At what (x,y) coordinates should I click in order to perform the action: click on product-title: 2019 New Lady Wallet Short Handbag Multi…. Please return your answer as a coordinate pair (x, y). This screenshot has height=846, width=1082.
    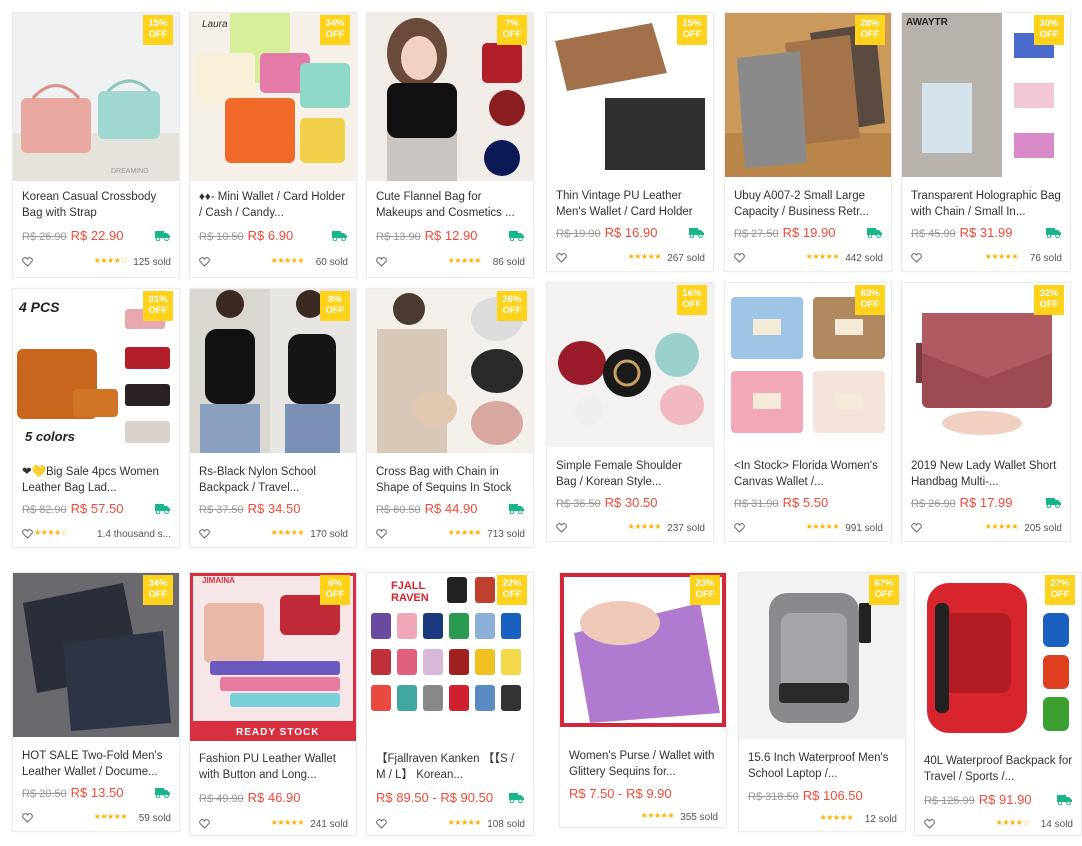
    Looking at the image, I should click on (986, 474).